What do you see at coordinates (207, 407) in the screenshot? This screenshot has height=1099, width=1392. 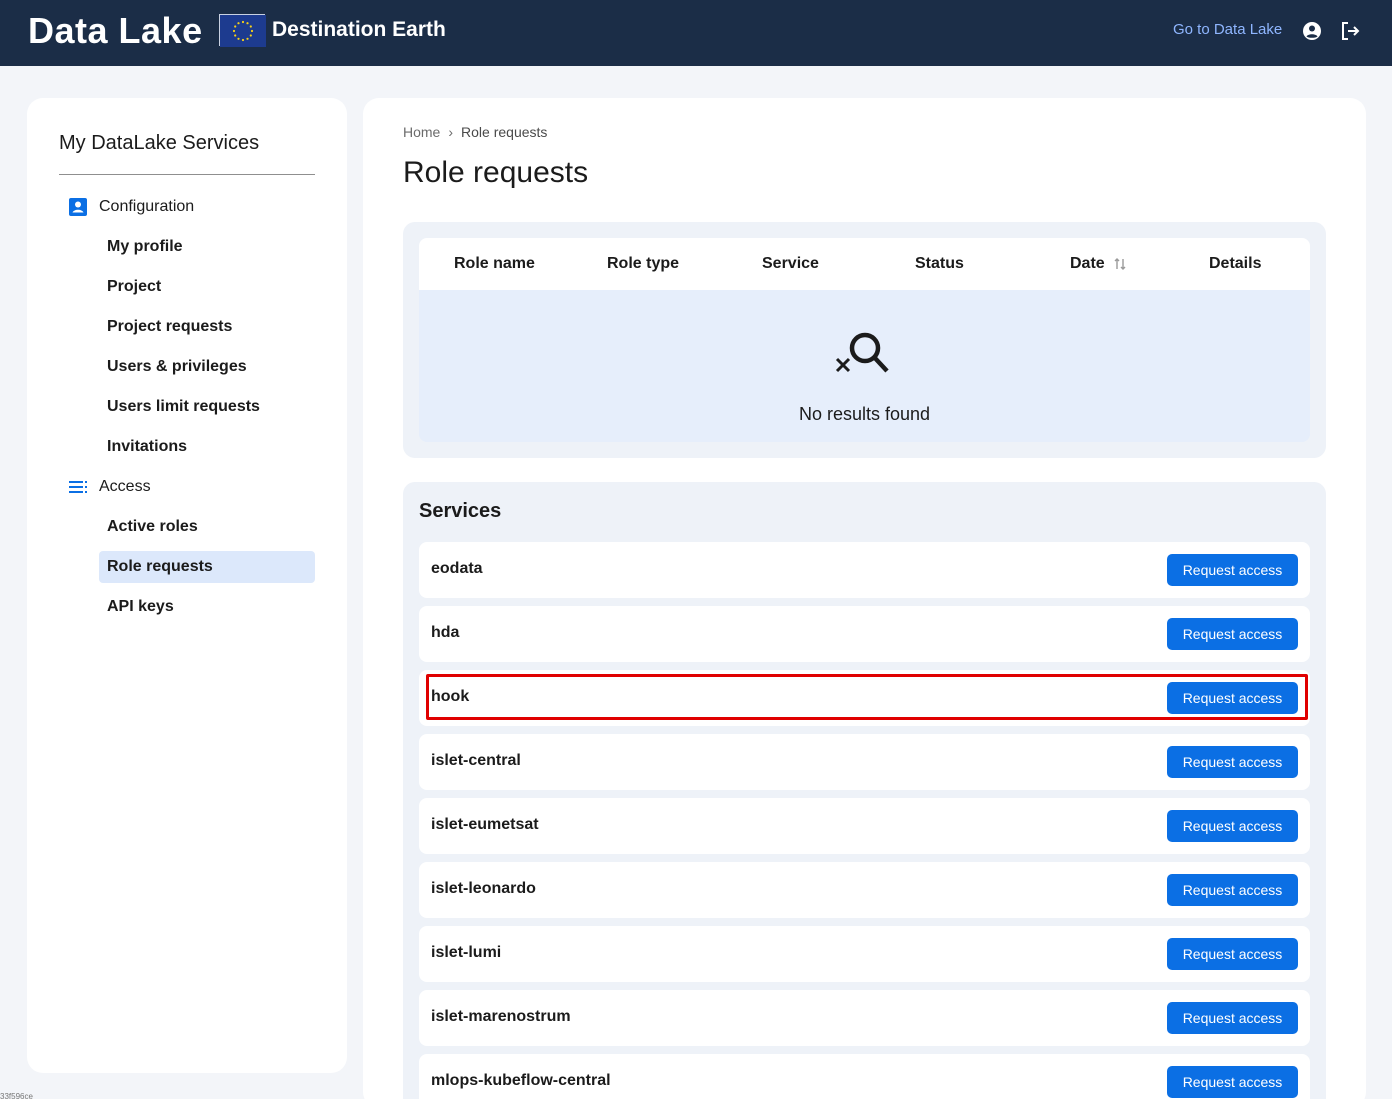 I see `sidebar-item-users-limit-requests: Users limit requests` at bounding box center [207, 407].